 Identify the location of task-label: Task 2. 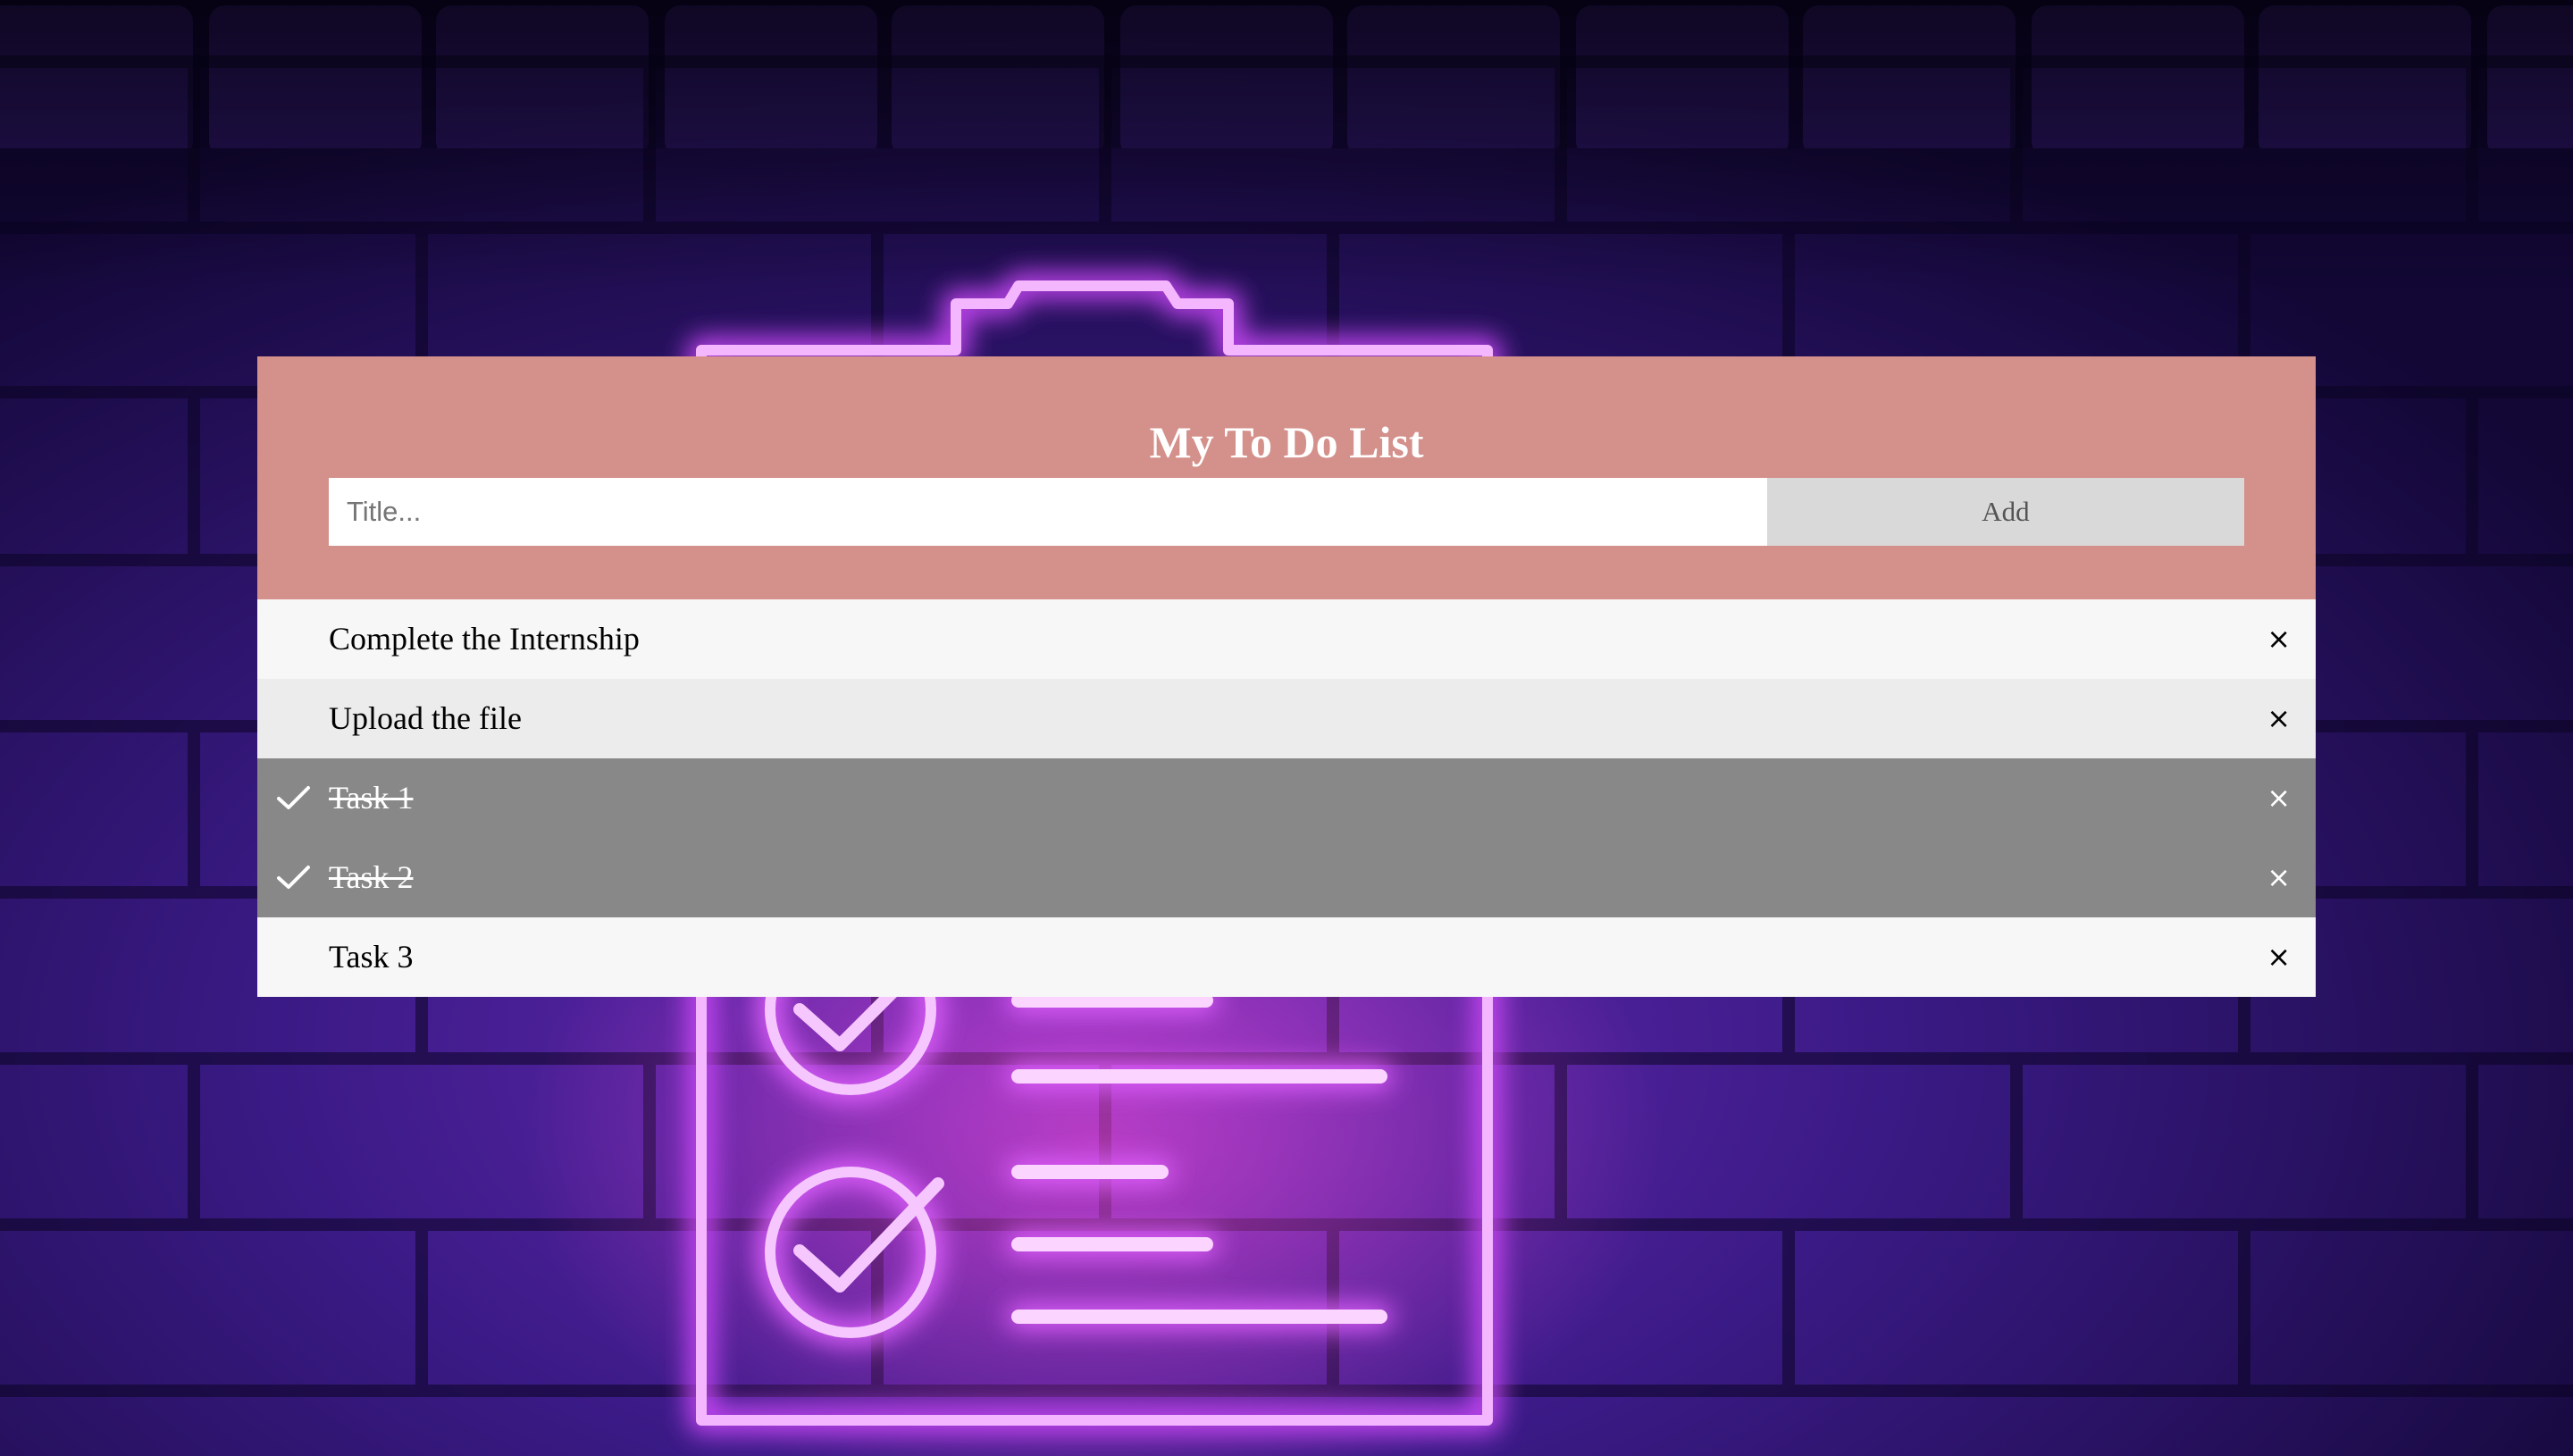
(371, 877).